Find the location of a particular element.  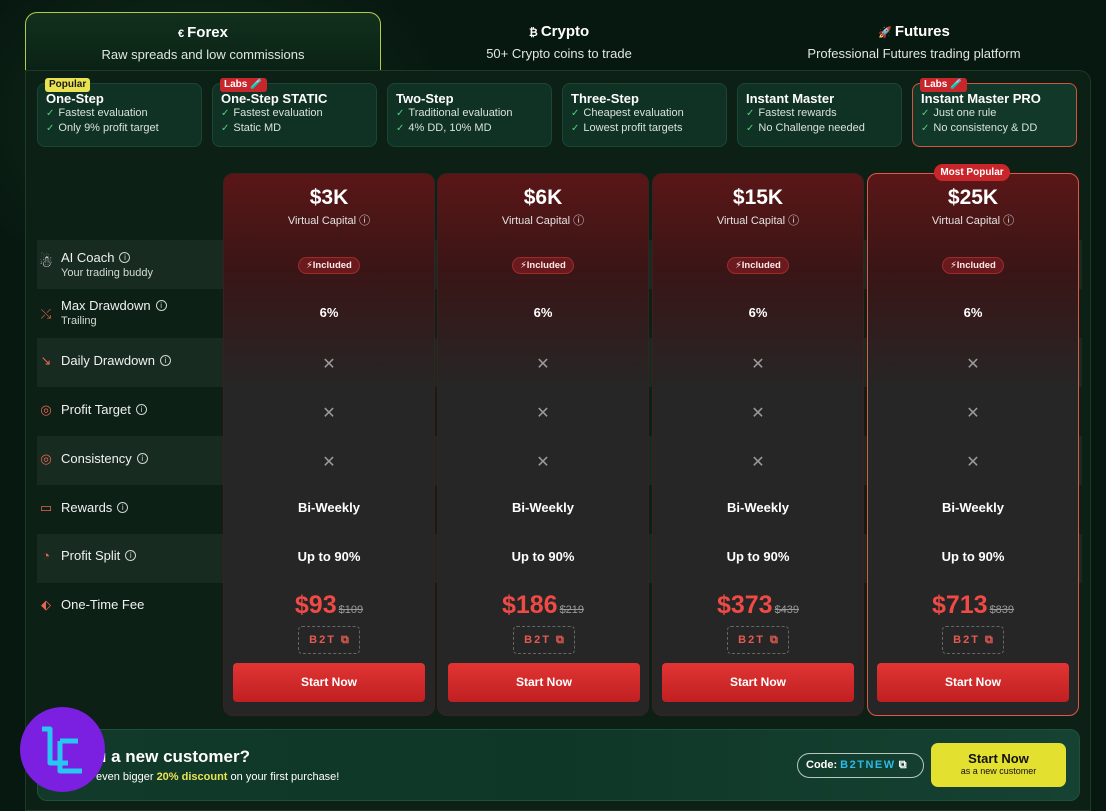

label-daily-drawdown: ↘ Daily Drawdown i is located at coordinates (127, 363).